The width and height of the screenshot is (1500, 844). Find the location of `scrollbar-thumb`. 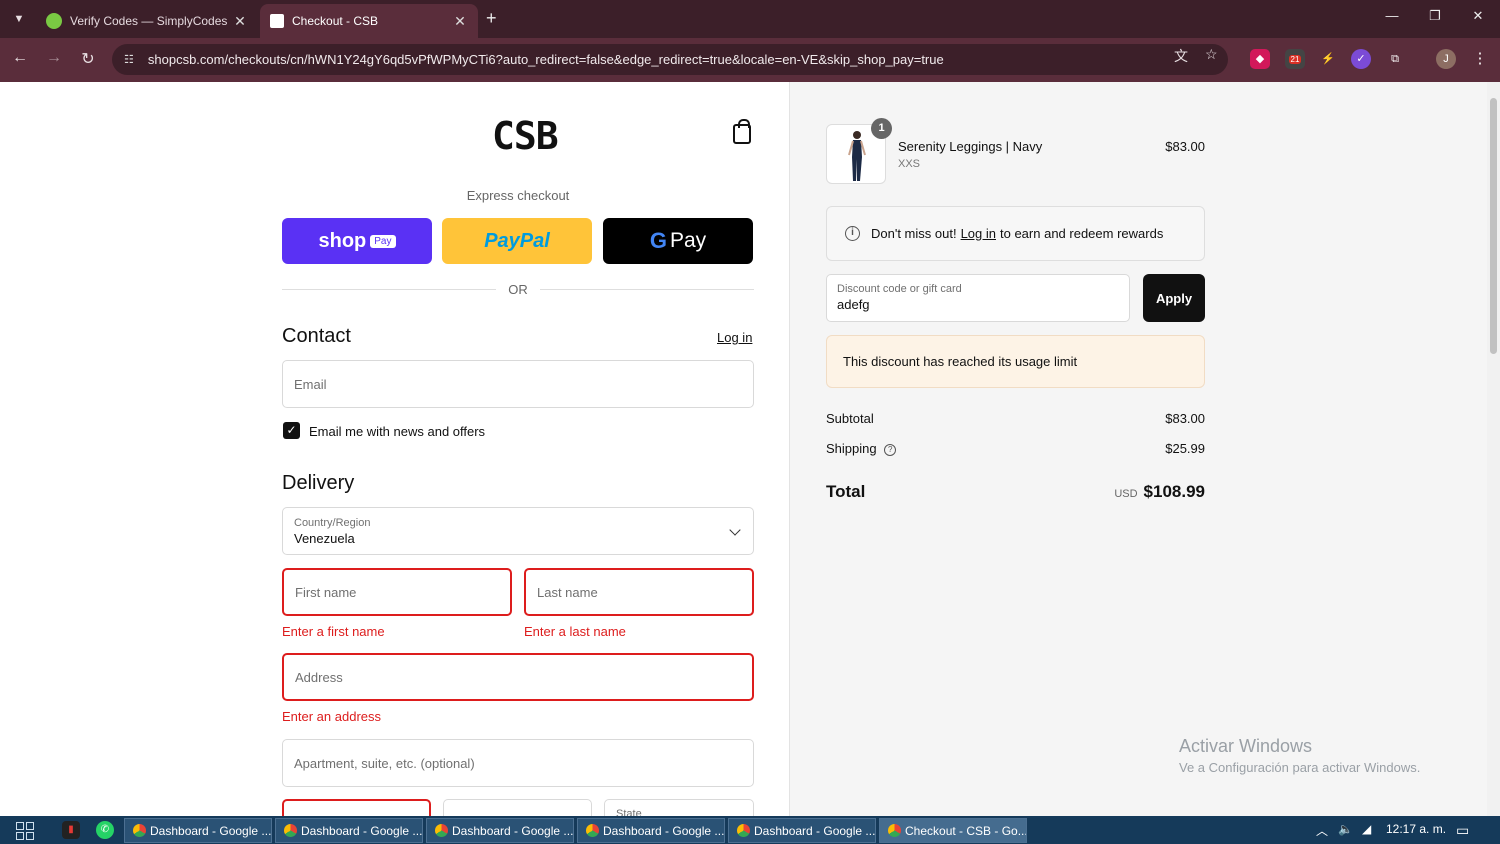

scrollbar-thumb is located at coordinates (1493, 226).